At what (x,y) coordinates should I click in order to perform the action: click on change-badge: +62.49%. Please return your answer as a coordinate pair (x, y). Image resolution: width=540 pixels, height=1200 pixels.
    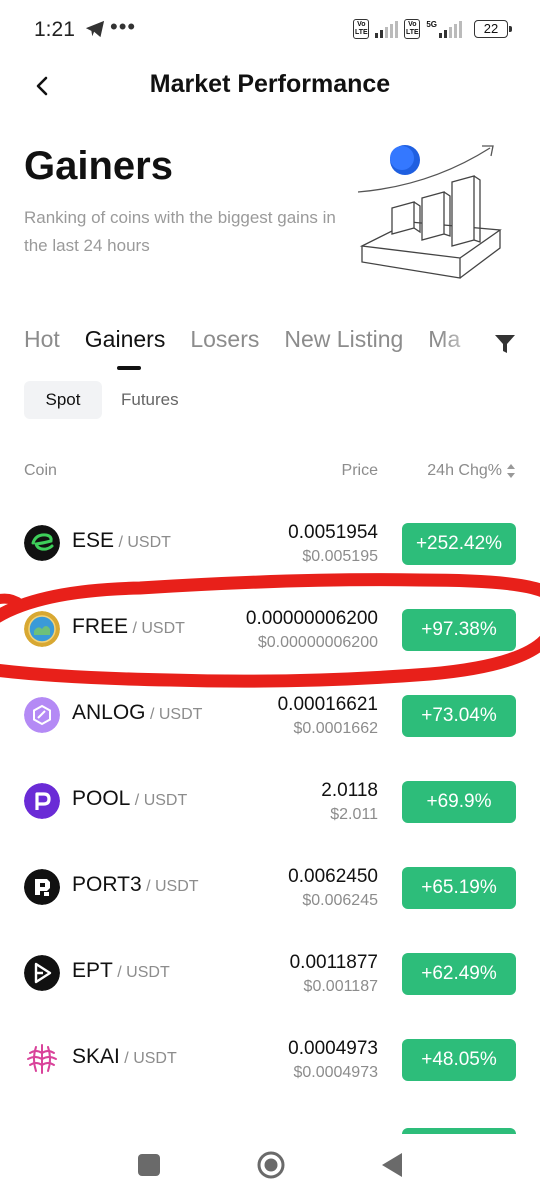
    Looking at the image, I should click on (459, 974).